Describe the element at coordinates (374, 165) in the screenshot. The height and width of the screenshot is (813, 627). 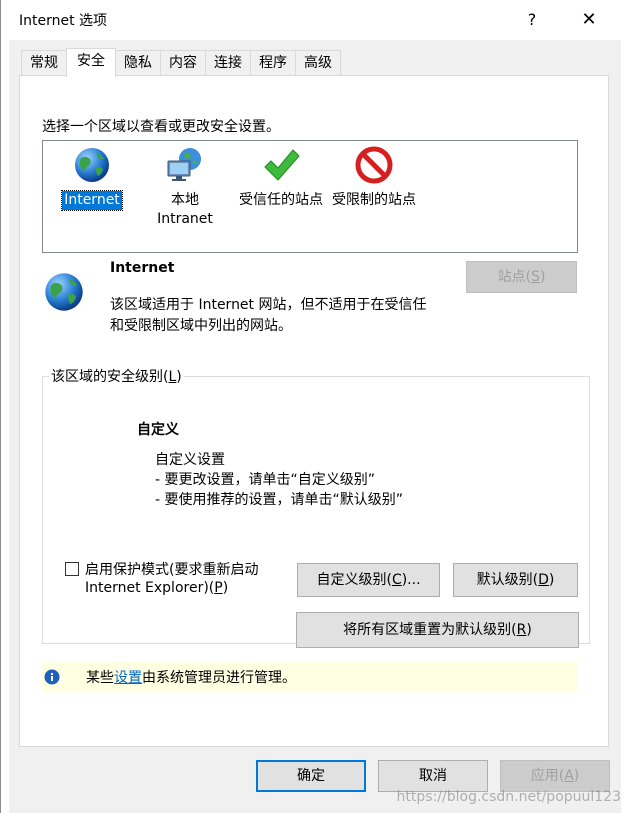
I see `no-entry-icon` at that location.